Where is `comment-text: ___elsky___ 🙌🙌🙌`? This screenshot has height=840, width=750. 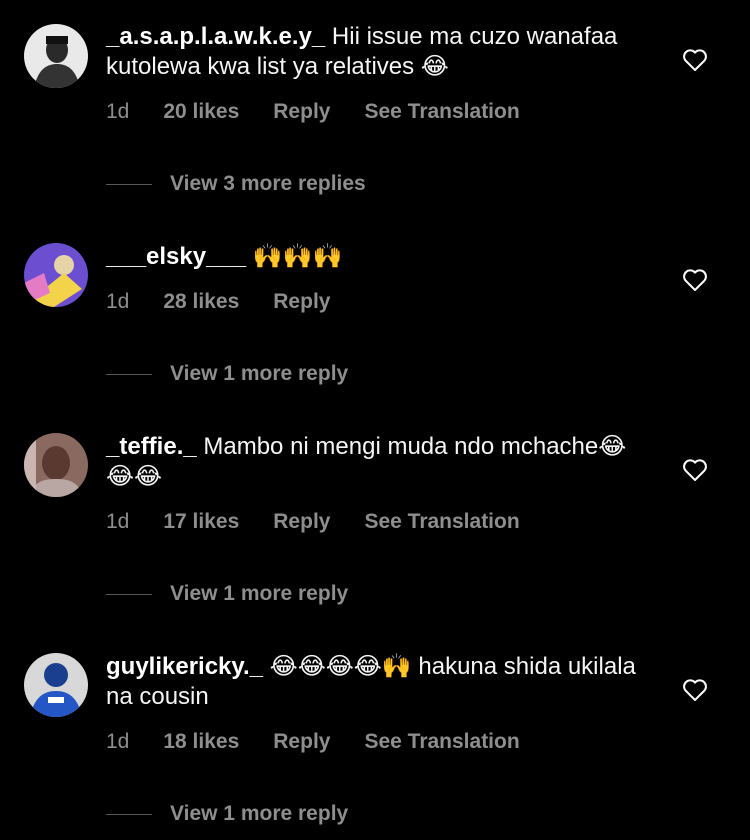
comment-text: ___elsky___ 🙌🙌🙌 is located at coordinates (371, 257).